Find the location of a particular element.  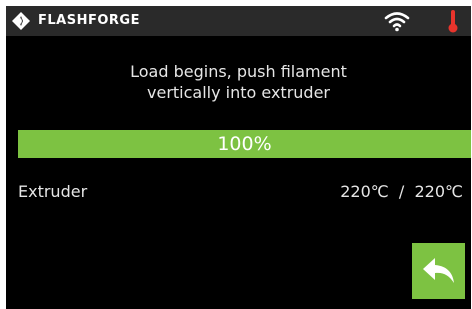

extruder-temperature-readout: 220℃ / 220℃ is located at coordinates (401, 192).